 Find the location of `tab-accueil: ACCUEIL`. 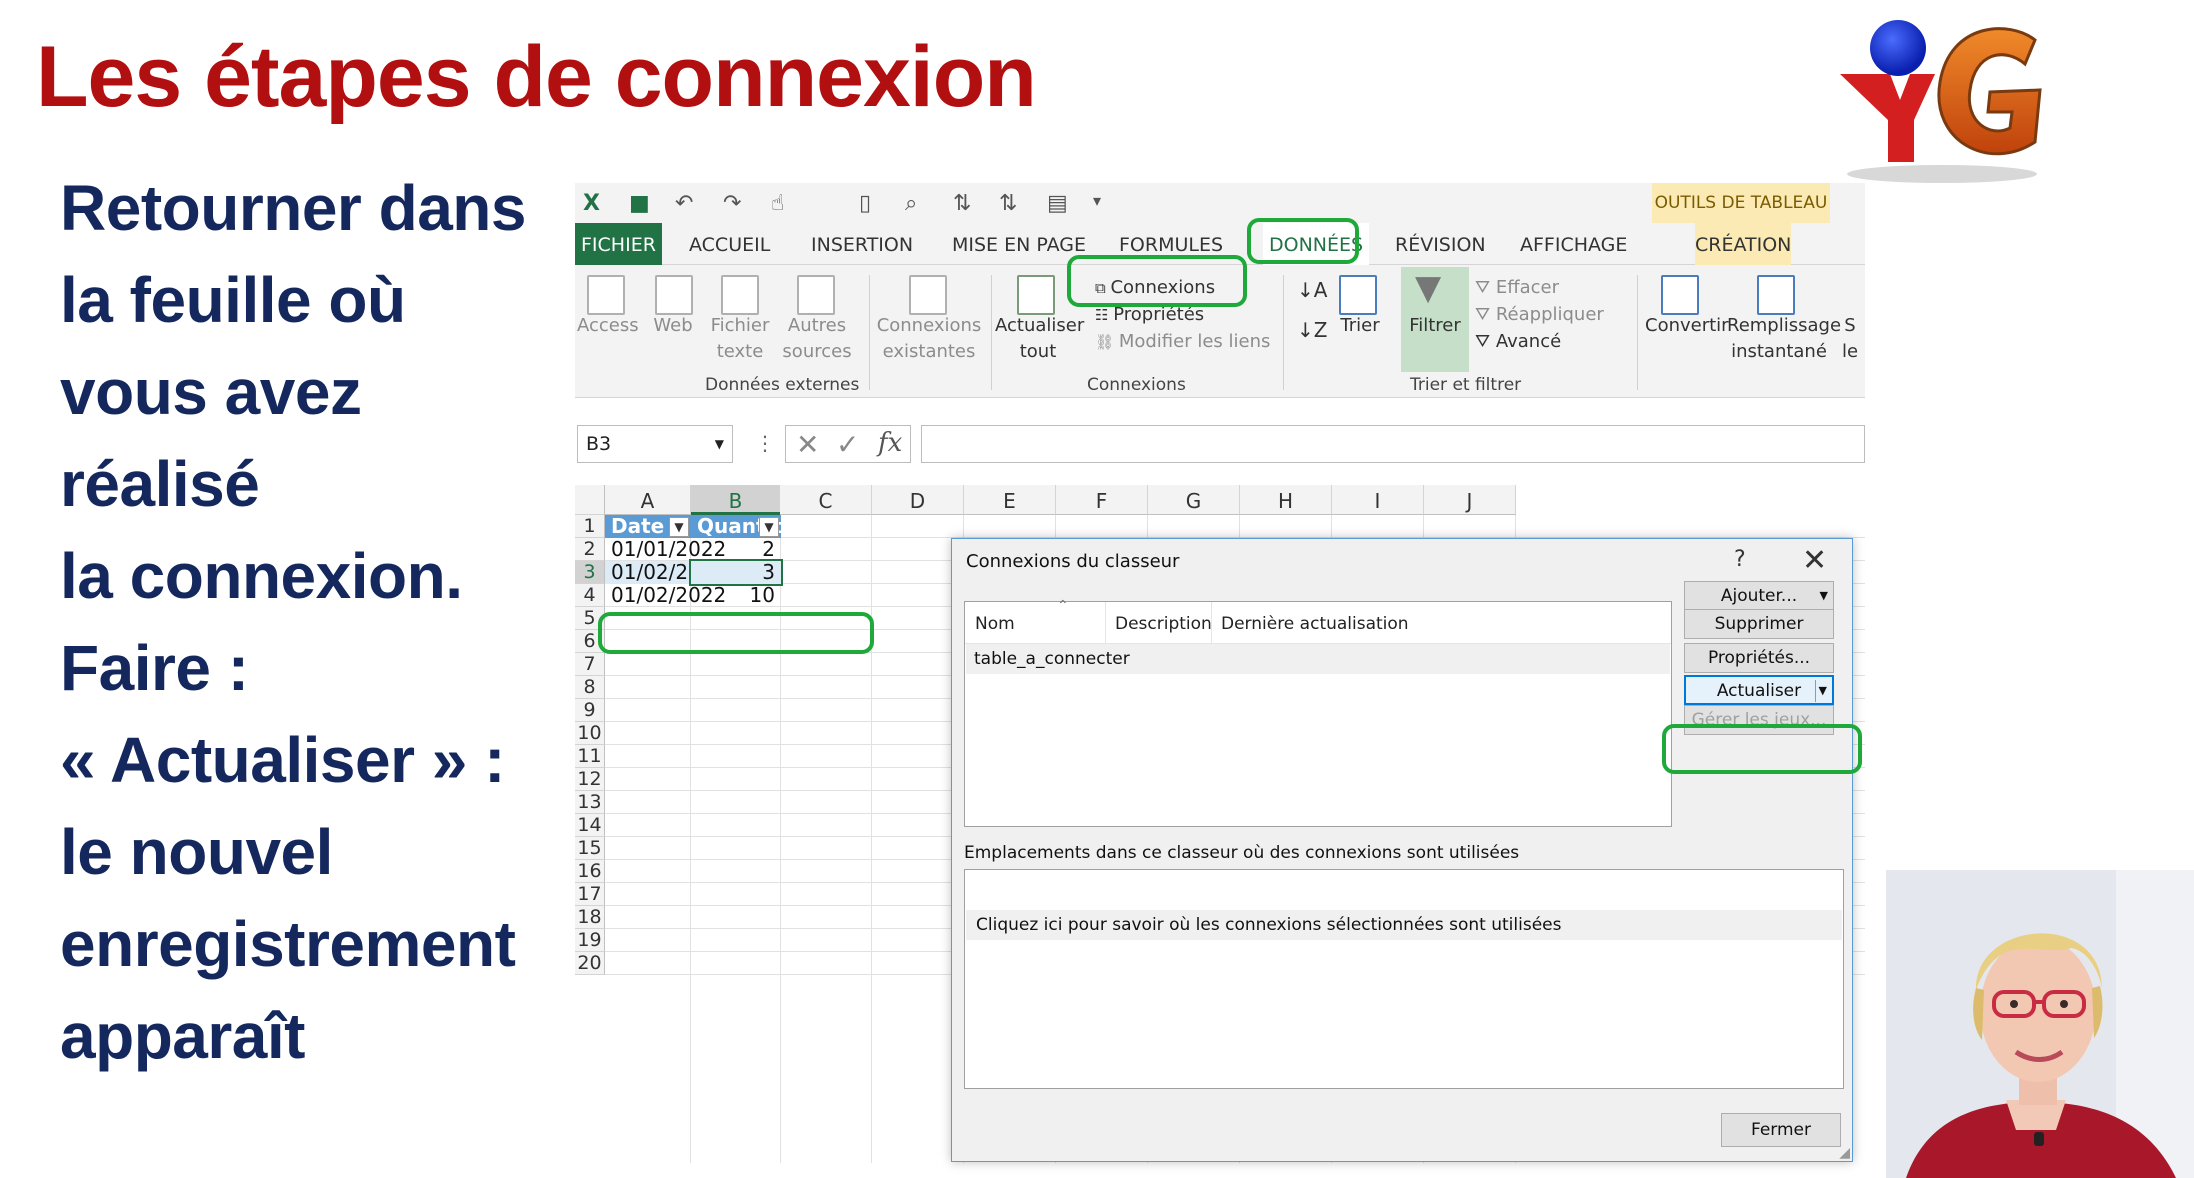

tab-accueil: ACCUEIL is located at coordinates (729, 244).